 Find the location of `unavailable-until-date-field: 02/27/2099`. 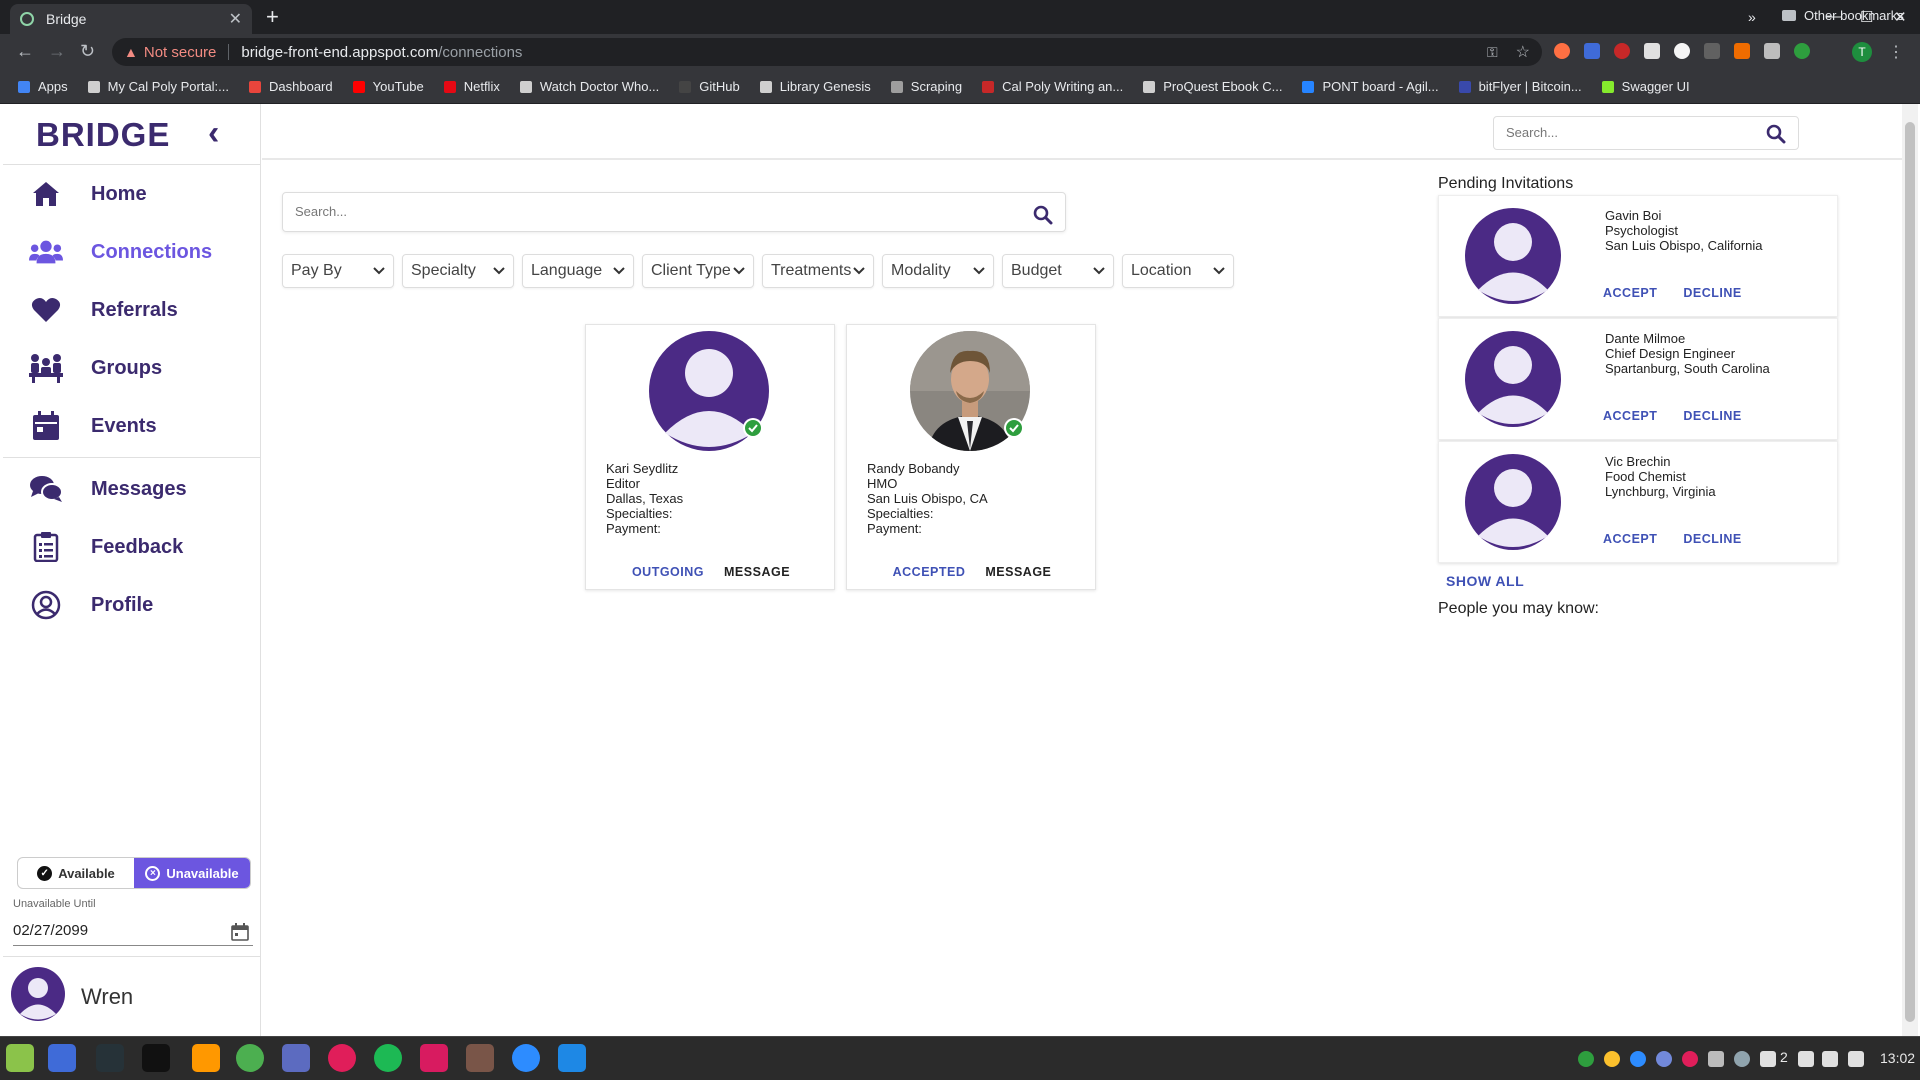

unavailable-until-date-field: 02/27/2099 is located at coordinates (133, 931).